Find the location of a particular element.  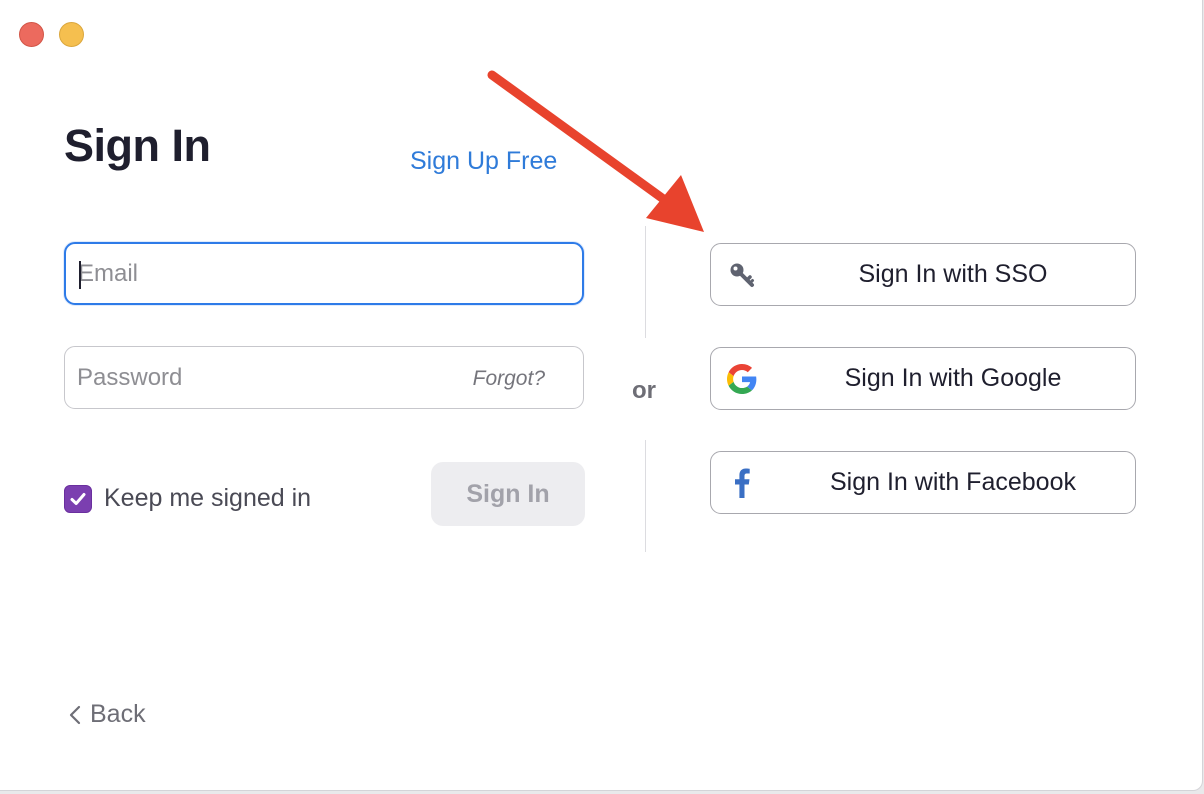

chevron-left-icon is located at coordinates (75, 714).